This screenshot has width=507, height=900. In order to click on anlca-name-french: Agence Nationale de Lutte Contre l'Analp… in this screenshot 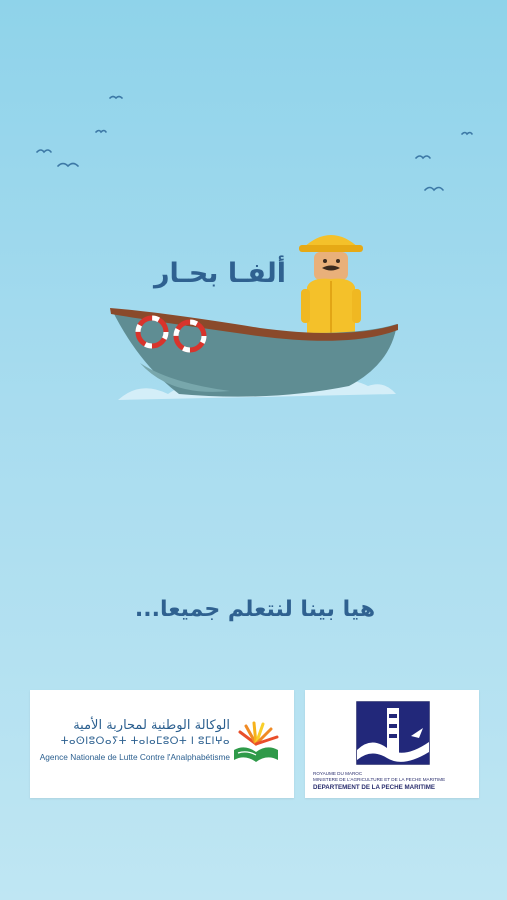, I will do `click(134, 757)`.